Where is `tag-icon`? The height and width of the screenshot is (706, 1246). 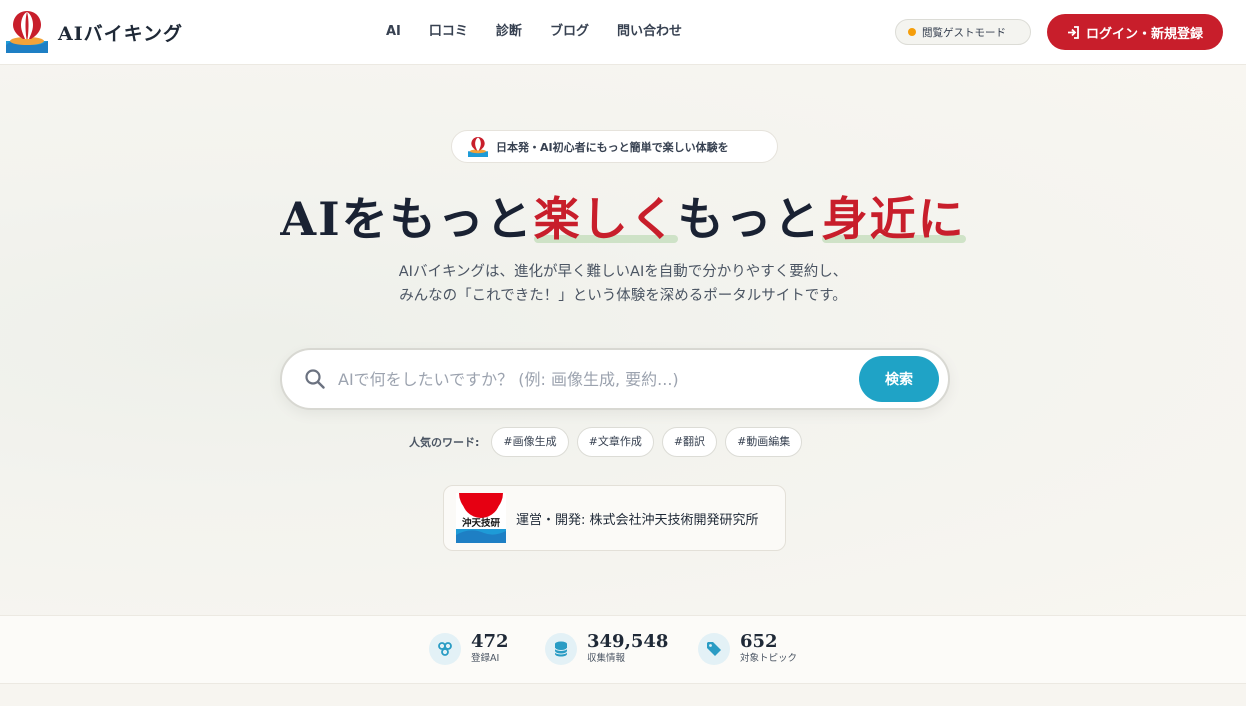 tag-icon is located at coordinates (714, 649).